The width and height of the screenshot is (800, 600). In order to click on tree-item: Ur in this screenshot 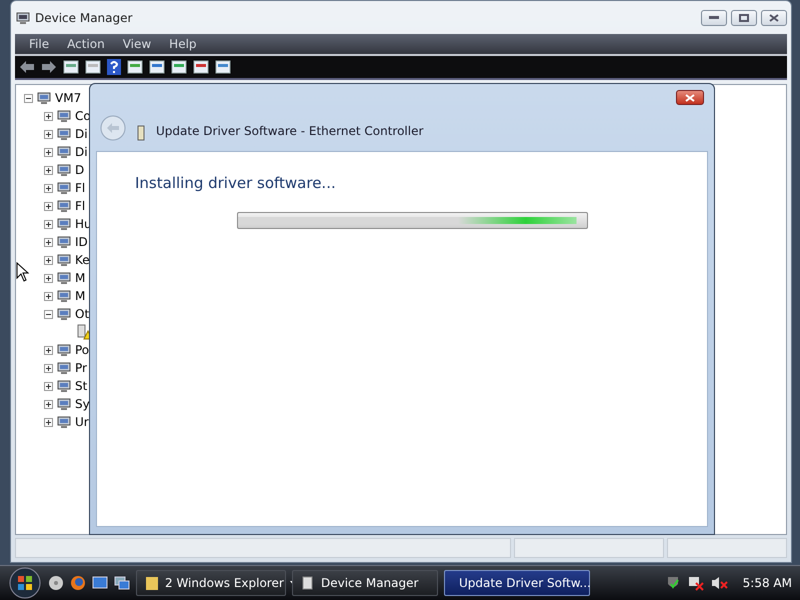, I will do `click(82, 422)`.